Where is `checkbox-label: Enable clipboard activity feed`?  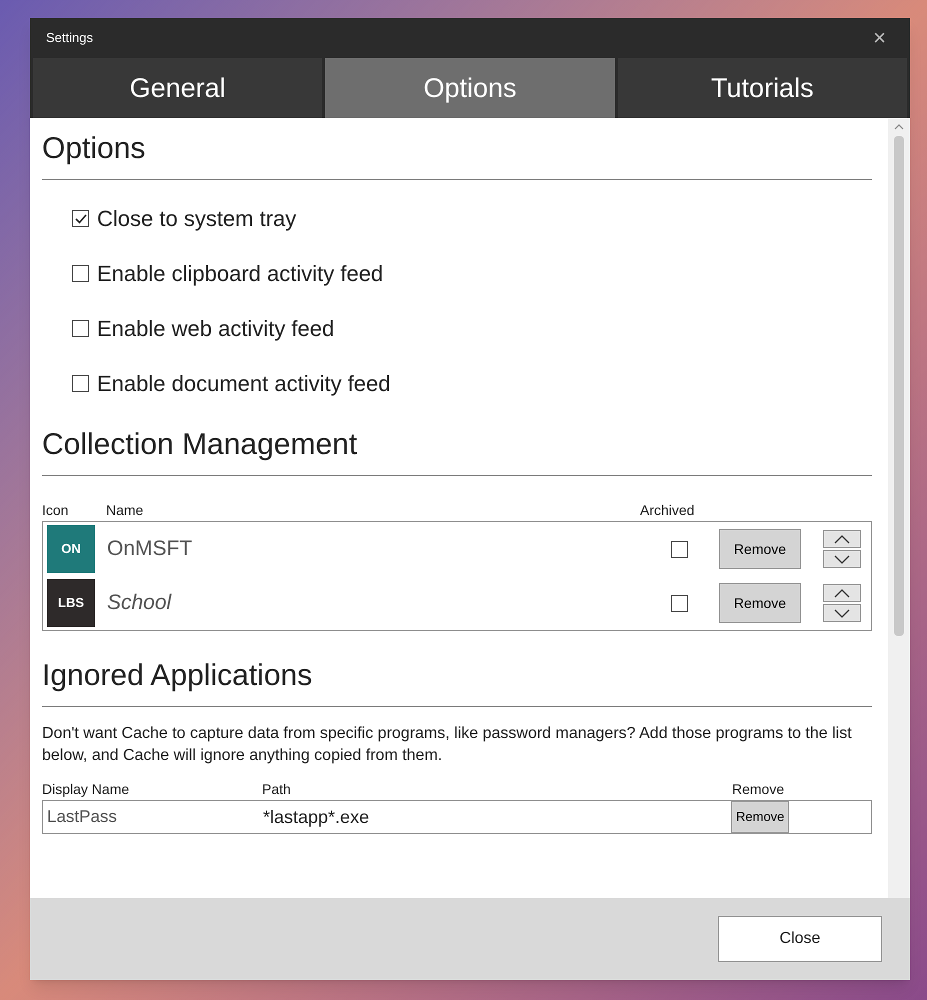
checkbox-label: Enable clipboard activity feed is located at coordinates (240, 274).